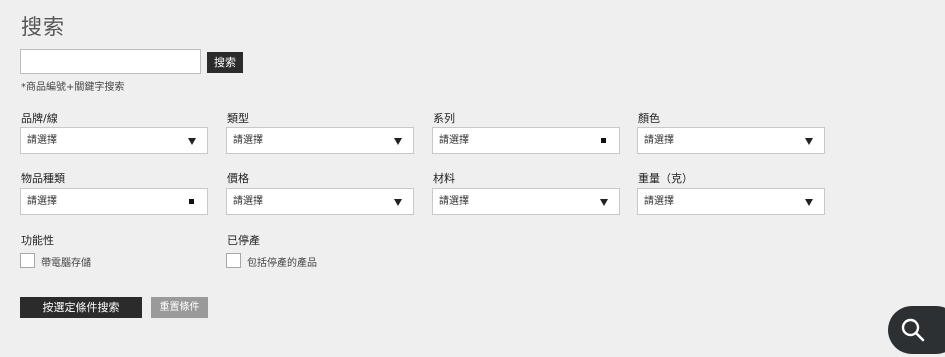  I want to click on floating-search-button, so click(916, 330).